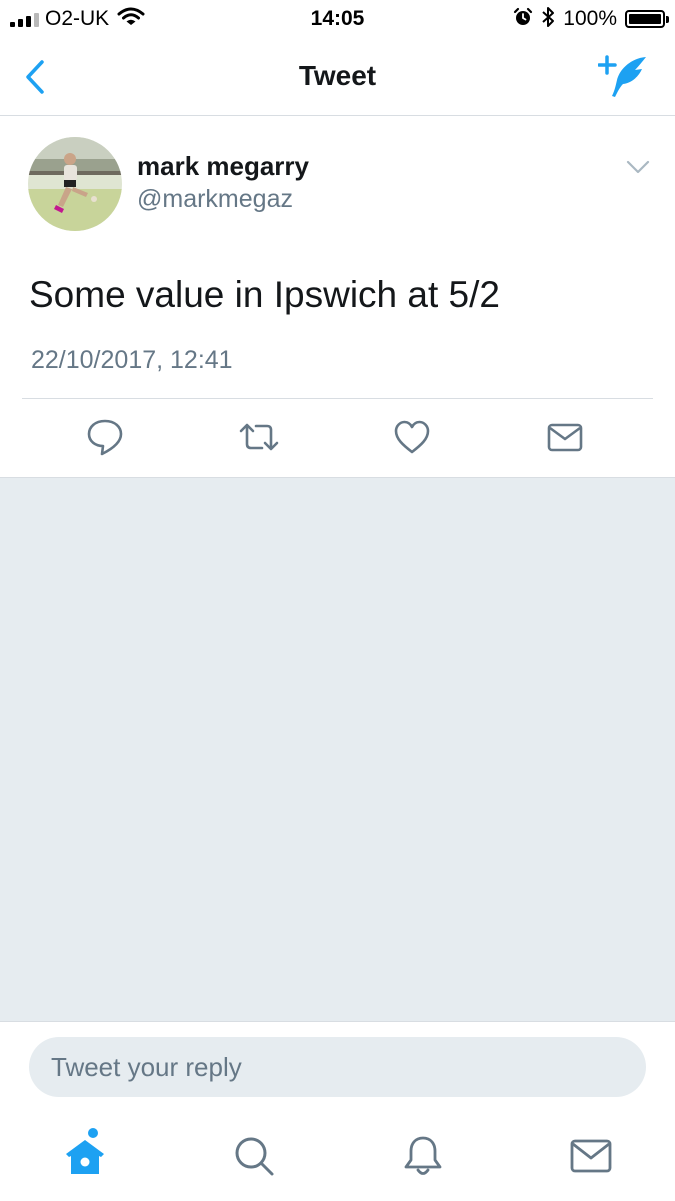 Image resolution: width=675 pixels, height=1201 pixels. I want to click on reply-icon, so click(105, 437).